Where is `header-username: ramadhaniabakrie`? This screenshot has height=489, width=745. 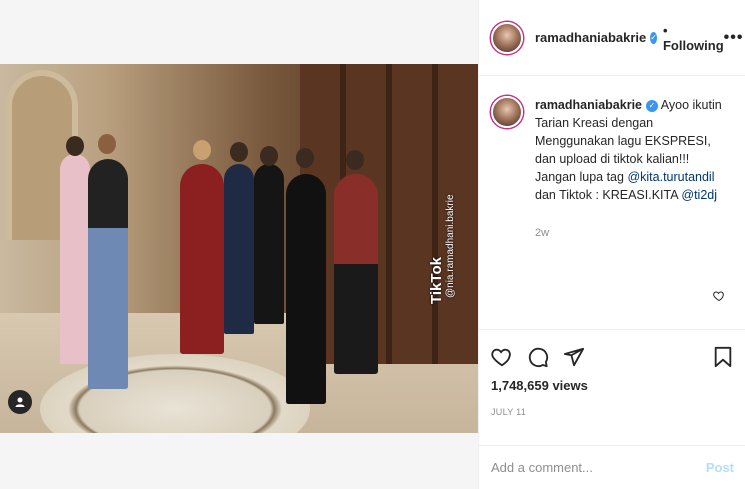 header-username: ramadhaniabakrie is located at coordinates (590, 37).